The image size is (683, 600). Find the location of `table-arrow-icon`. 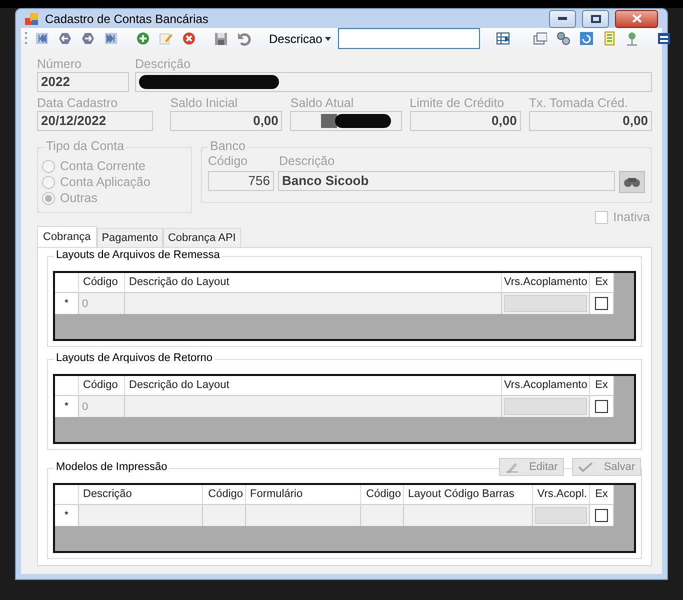

table-arrow-icon is located at coordinates (503, 38).